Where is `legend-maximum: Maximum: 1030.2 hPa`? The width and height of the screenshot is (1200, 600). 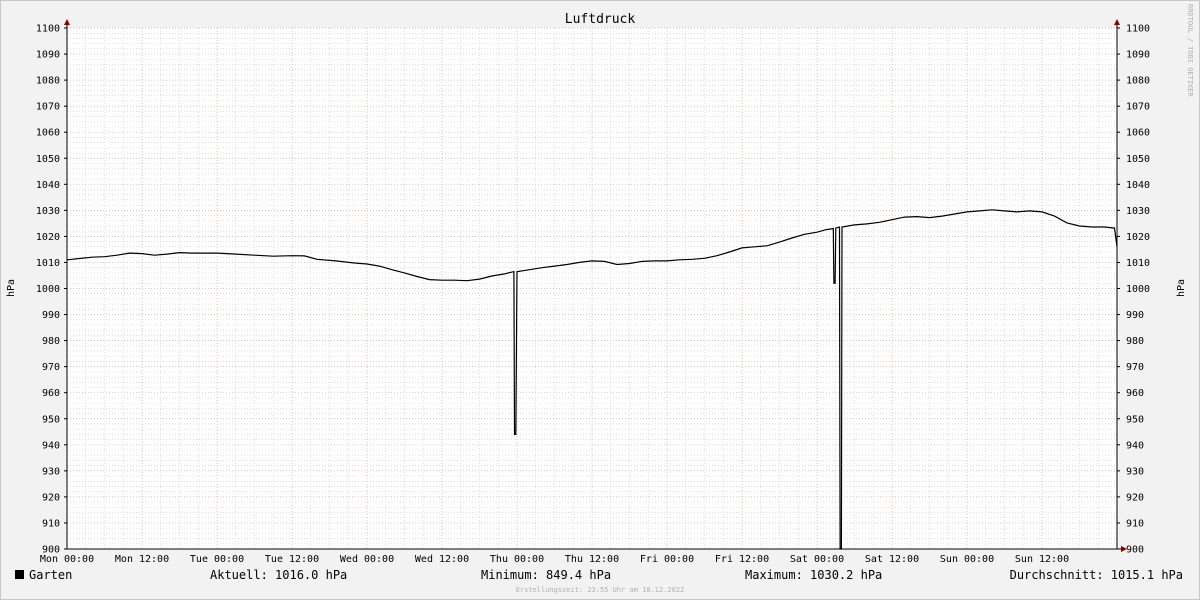
legend-maximum: Maximum: 1030.2 hPa is located at coordinates (813, 575).